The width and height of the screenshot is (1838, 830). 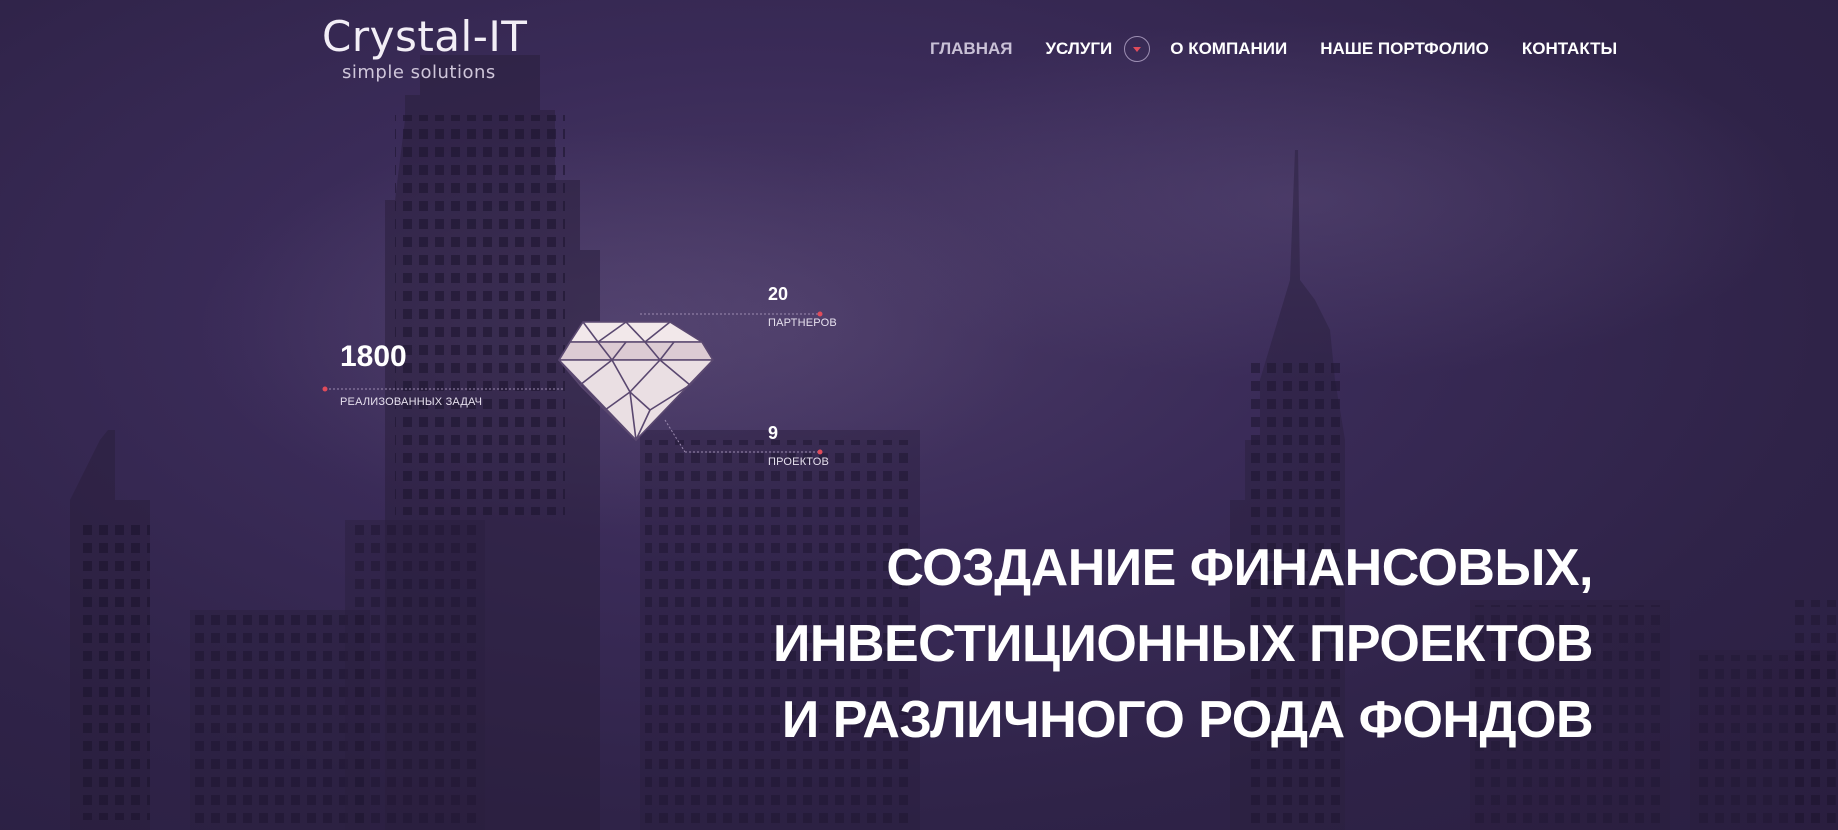 I want to click on stat-partners-value: 20, so click(x=778, y=294).